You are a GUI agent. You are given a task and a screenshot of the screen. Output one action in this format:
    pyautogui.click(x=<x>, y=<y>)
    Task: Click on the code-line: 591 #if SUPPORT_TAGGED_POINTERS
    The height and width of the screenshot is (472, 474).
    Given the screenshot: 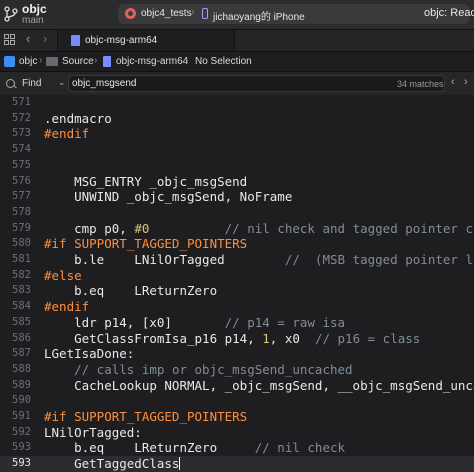 What is the action you would take?
    pyautogui.click(x=237, y=417)
    